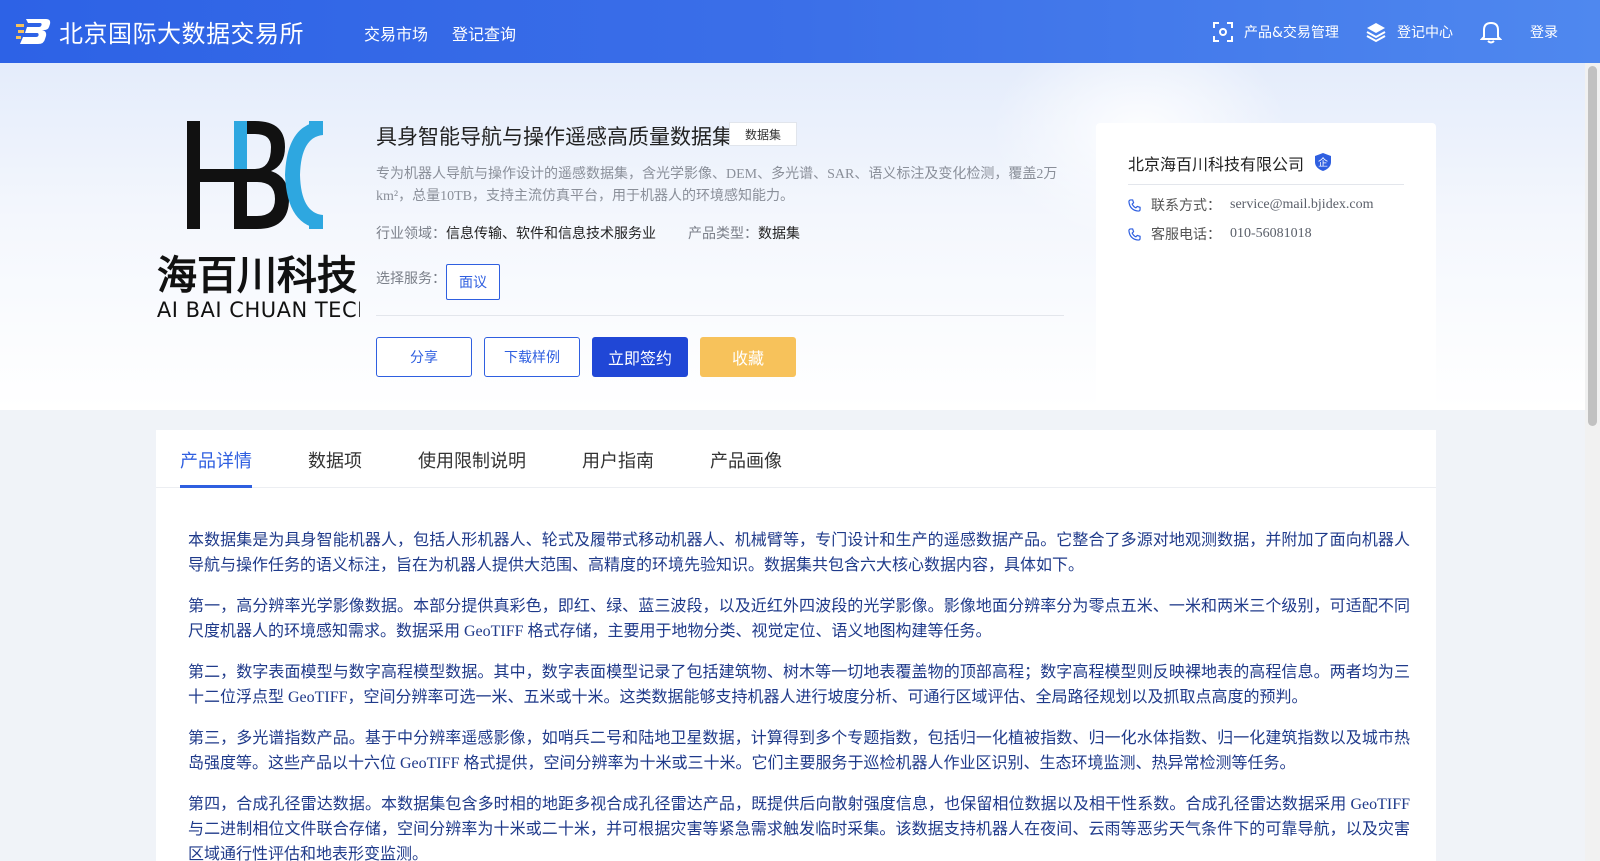 This screenshot has height=861, width=1600. What do you see at coordinates (1271, 233) in the screenshot?
I see `phone-value: 010-56081018` at bounding box center [1271, 233].